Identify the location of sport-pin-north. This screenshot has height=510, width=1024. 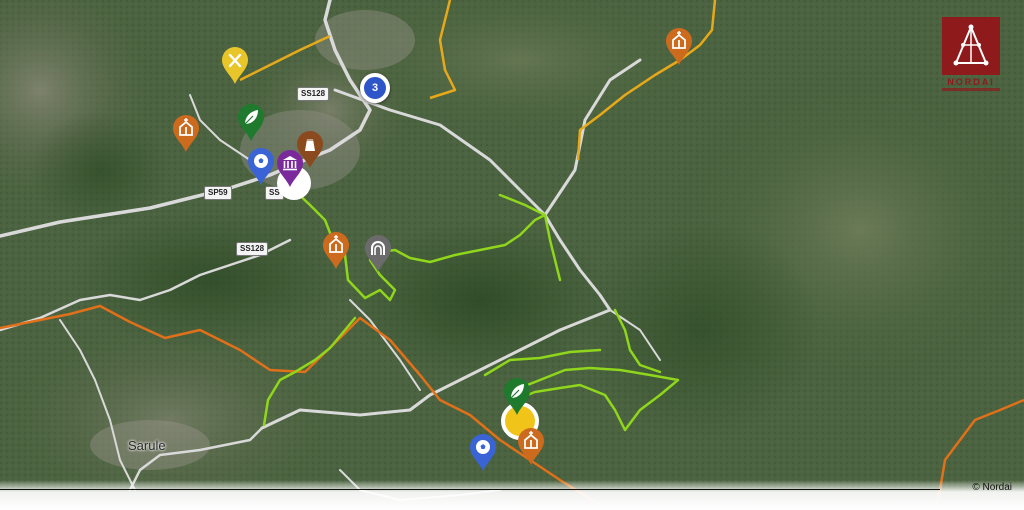
(261, 167).